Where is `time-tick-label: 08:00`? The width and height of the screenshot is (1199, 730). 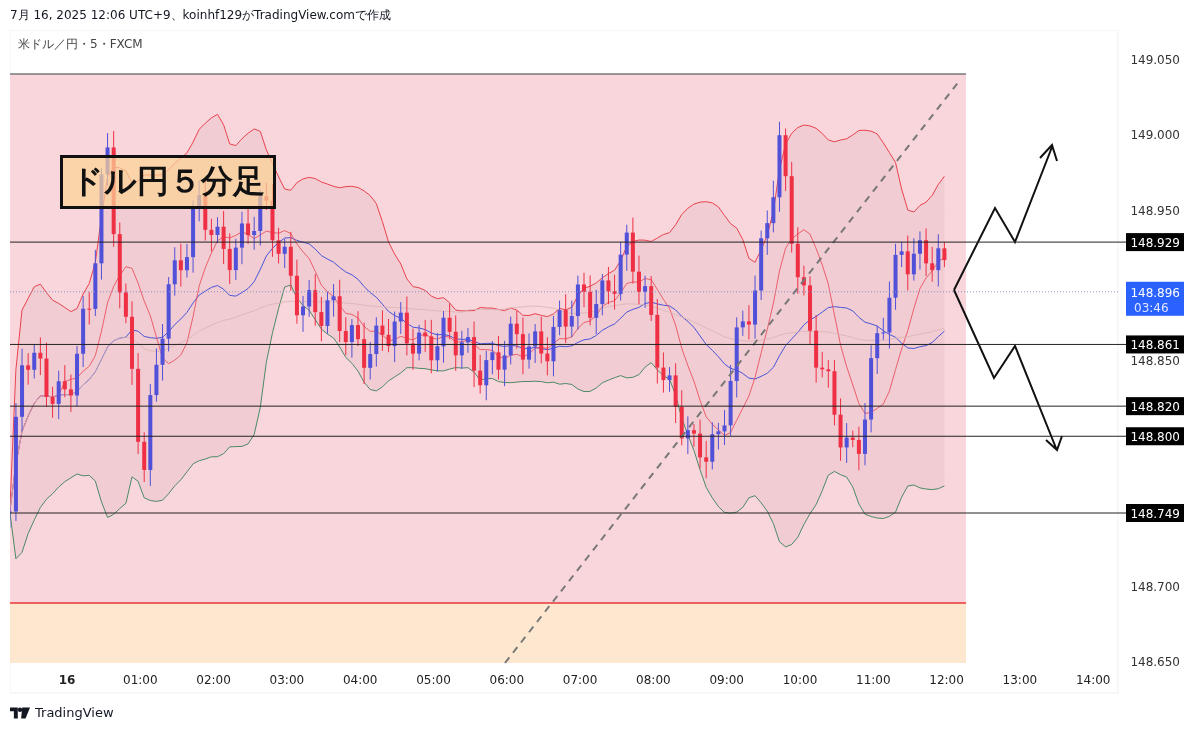
time-tick-label: 08:00 is located at coordinates (653, 680).